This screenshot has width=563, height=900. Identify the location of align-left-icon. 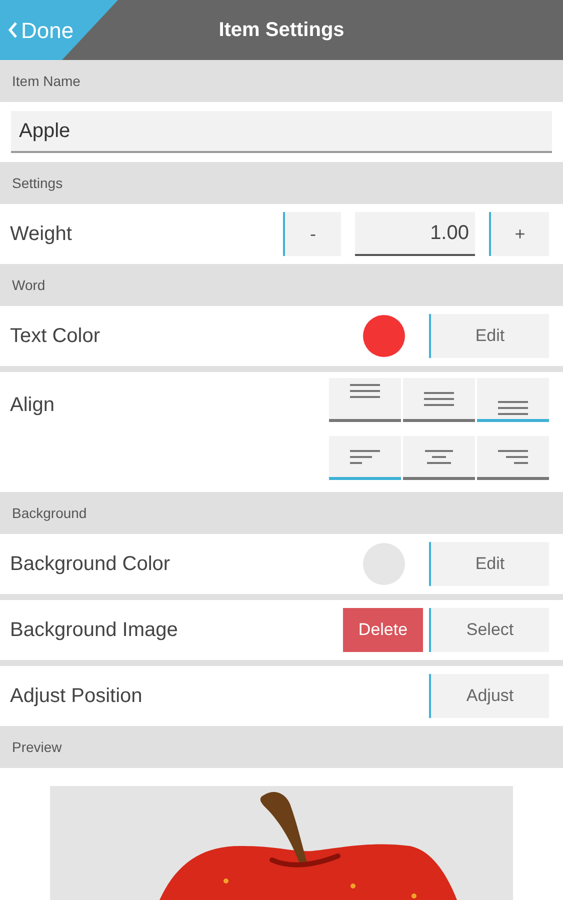
(365, 457).